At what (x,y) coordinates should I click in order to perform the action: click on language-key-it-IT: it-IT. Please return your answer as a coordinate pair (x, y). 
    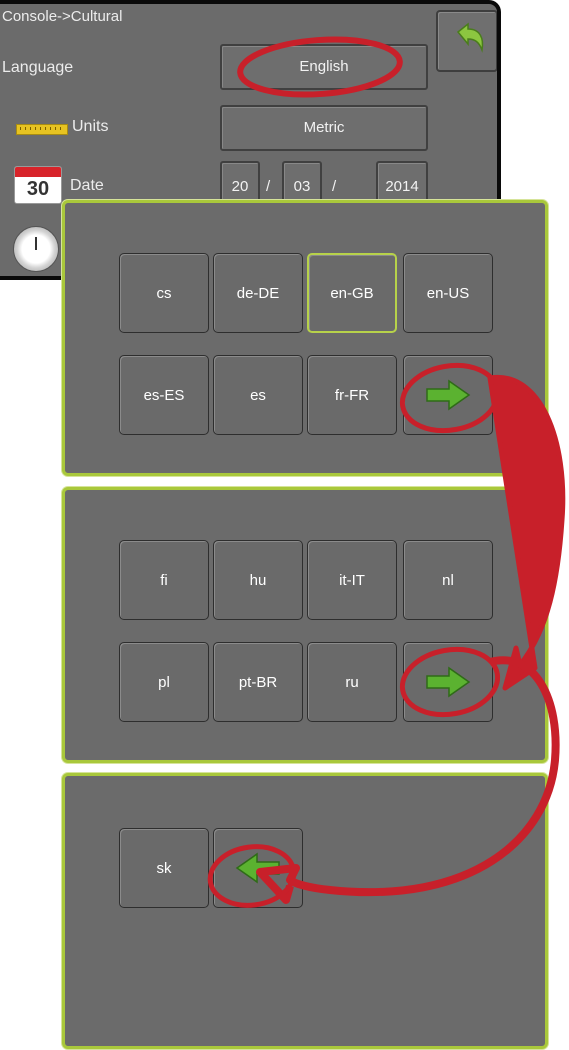
    Looking at the image, I should click on (352, 580).